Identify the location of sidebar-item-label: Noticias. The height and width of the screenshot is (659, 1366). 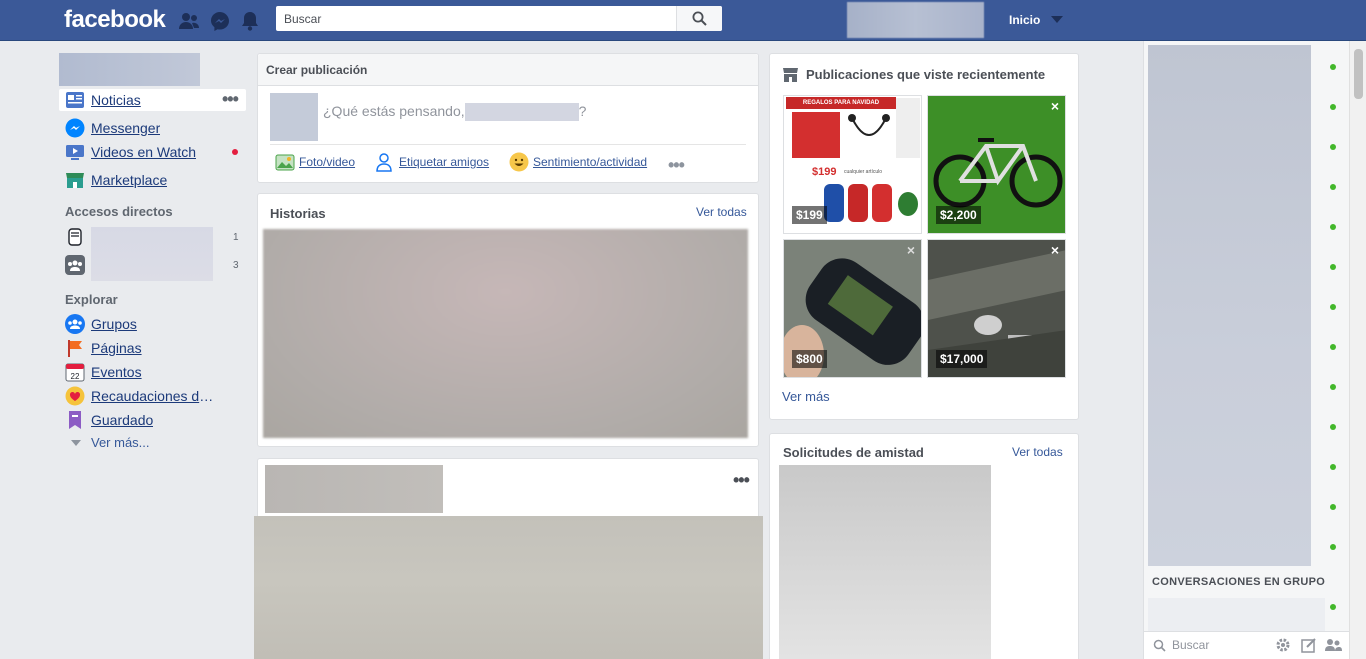
(116, 100).